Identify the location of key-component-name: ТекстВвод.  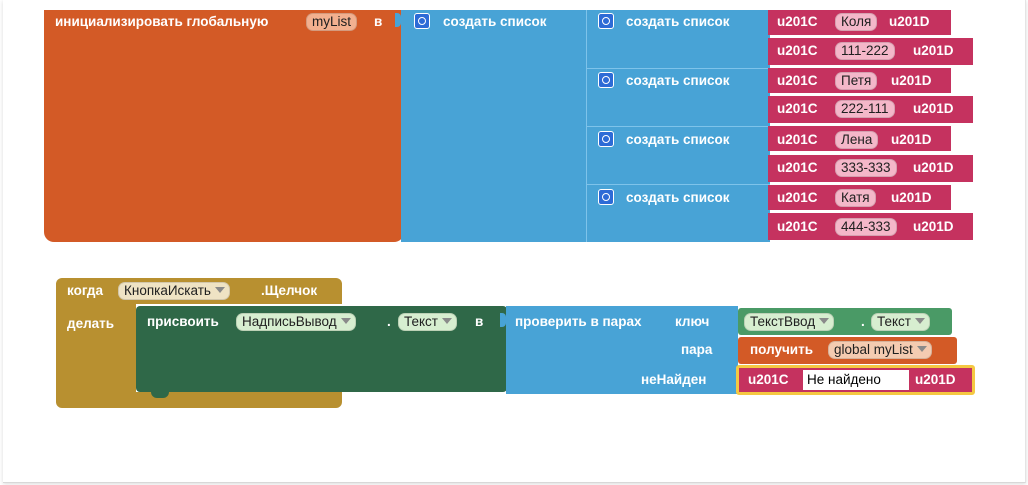
(783, 321).